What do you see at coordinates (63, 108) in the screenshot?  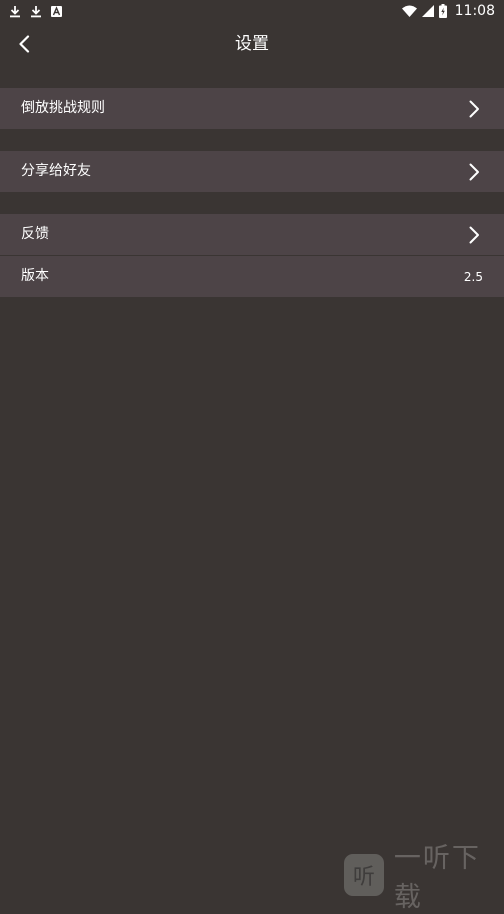 I see `rules-label: 倒放挑战规则` at bounding box center [63, 108].